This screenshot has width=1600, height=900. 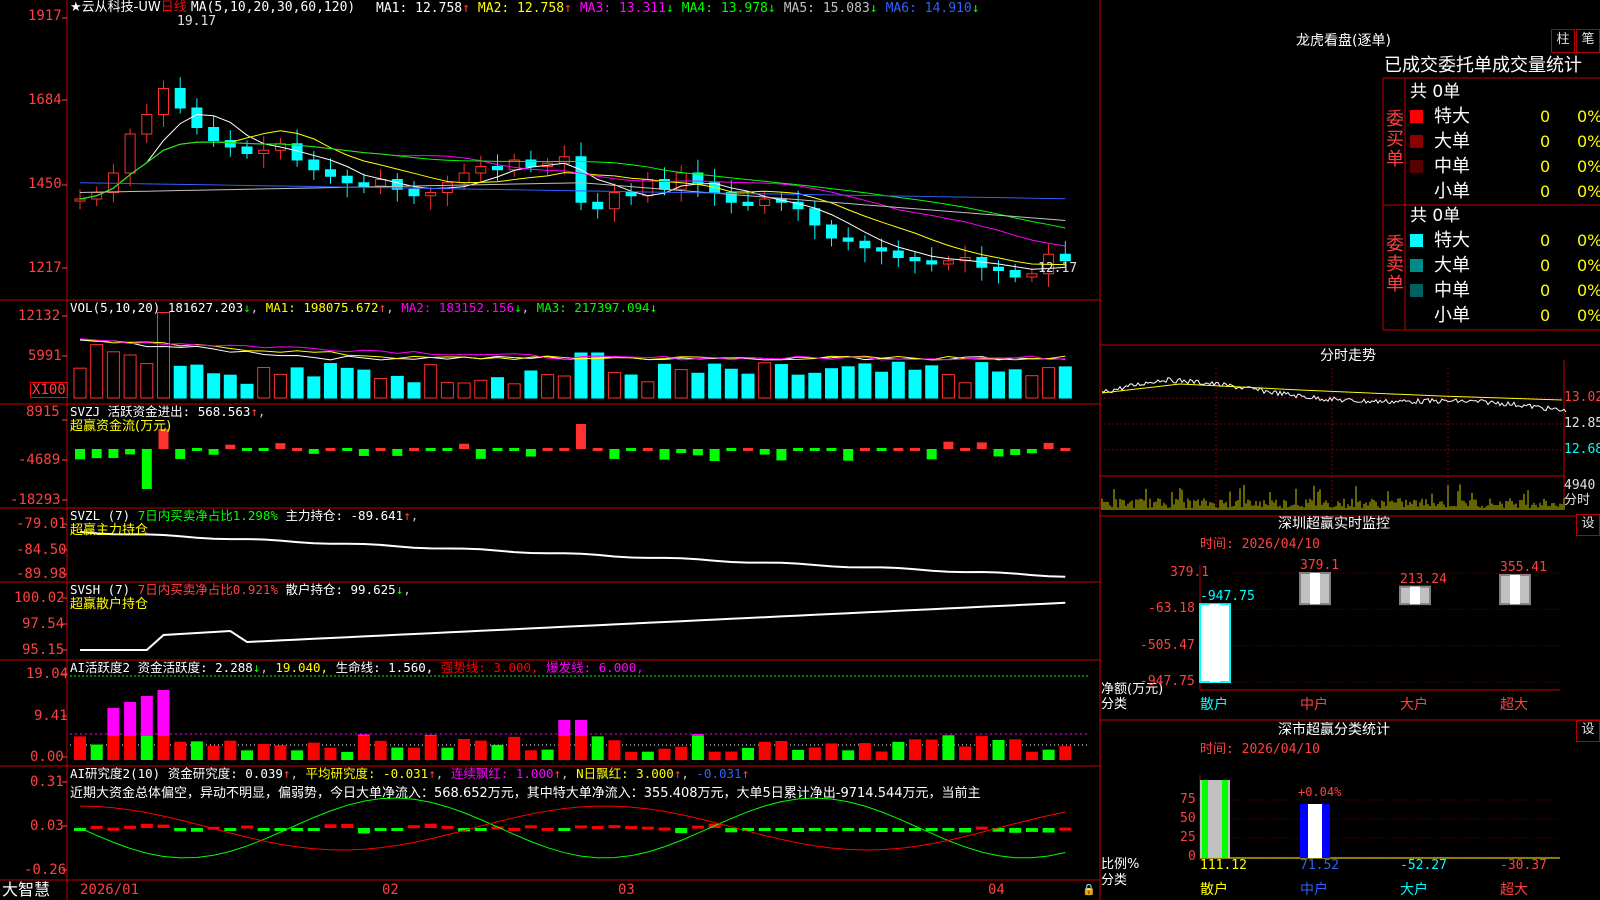 What do you see at coordinates (932, 8) in the screenshot?
I see `ma-legend-item: MA6: 14.910↓` at bounding box center [932, 8].